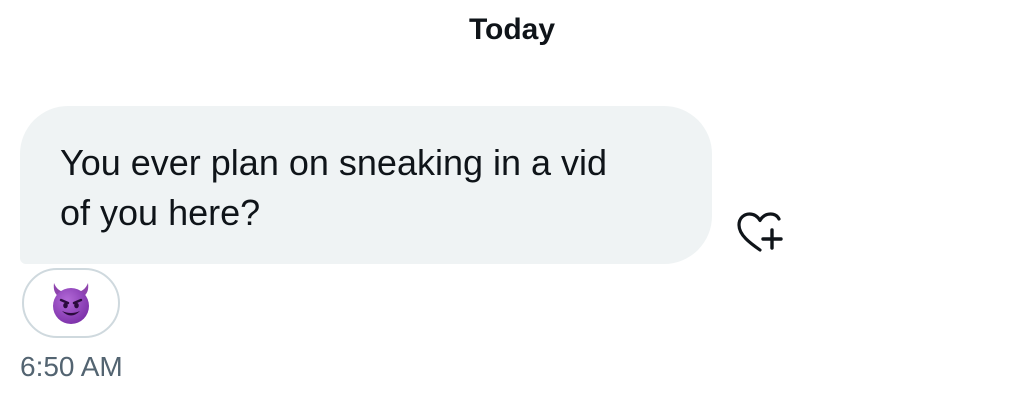 Image resolution: width=1024 pixels, height=408 pixels. I want to click on heart-plus-icon, so click(760, 232).